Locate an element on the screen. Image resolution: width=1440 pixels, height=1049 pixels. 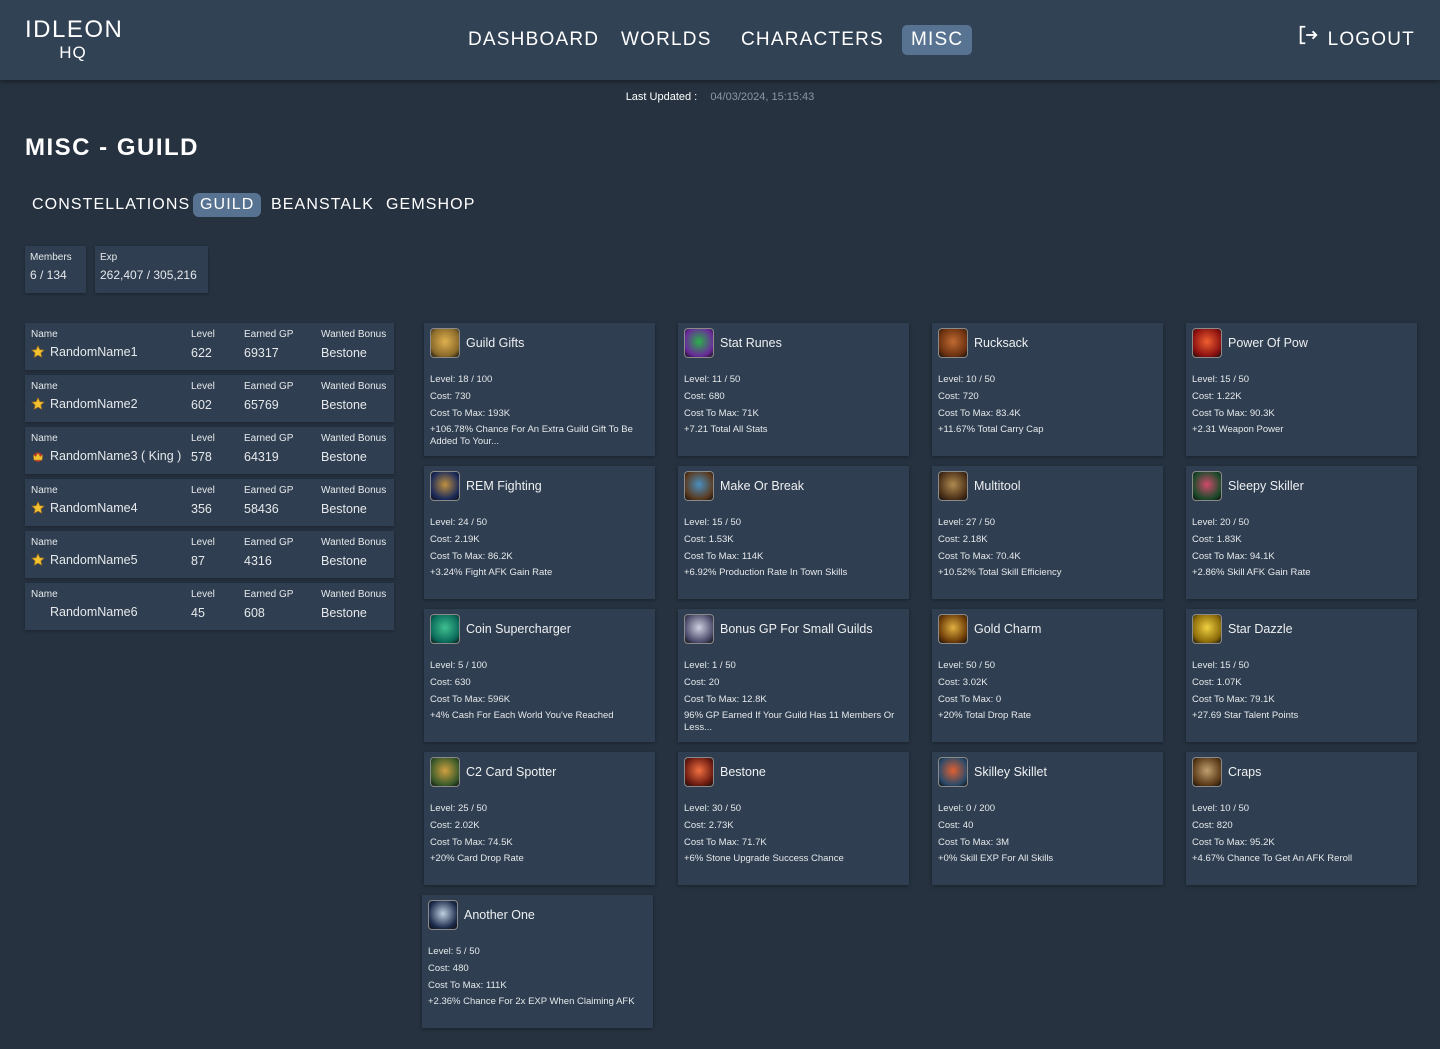
bonus-cost: Cost: 2.19K is located at coordinates (455, 539).